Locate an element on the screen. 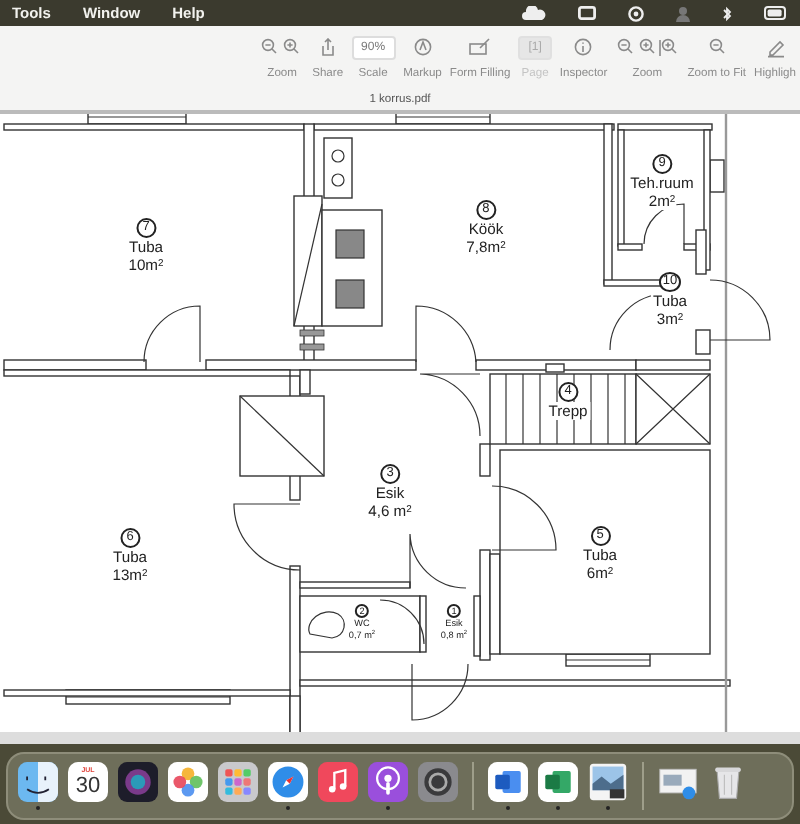 The height and width of the screenshot is (824, 800). calendar-day: 30 is located at coordinates (88, 787).